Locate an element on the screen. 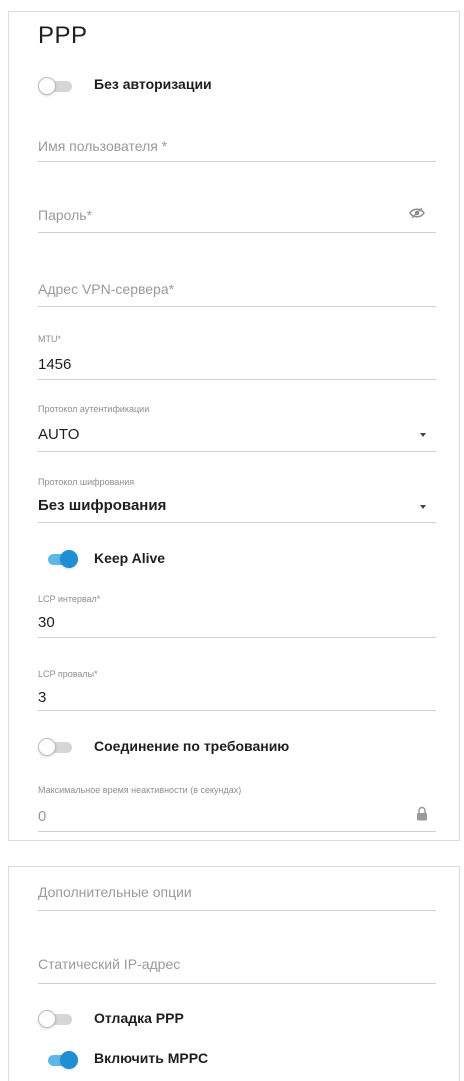 The height and width of the screenshot is (1081, 464). encryption-protocol-label: Протокол шифрования is located at coordinates (86, 482).